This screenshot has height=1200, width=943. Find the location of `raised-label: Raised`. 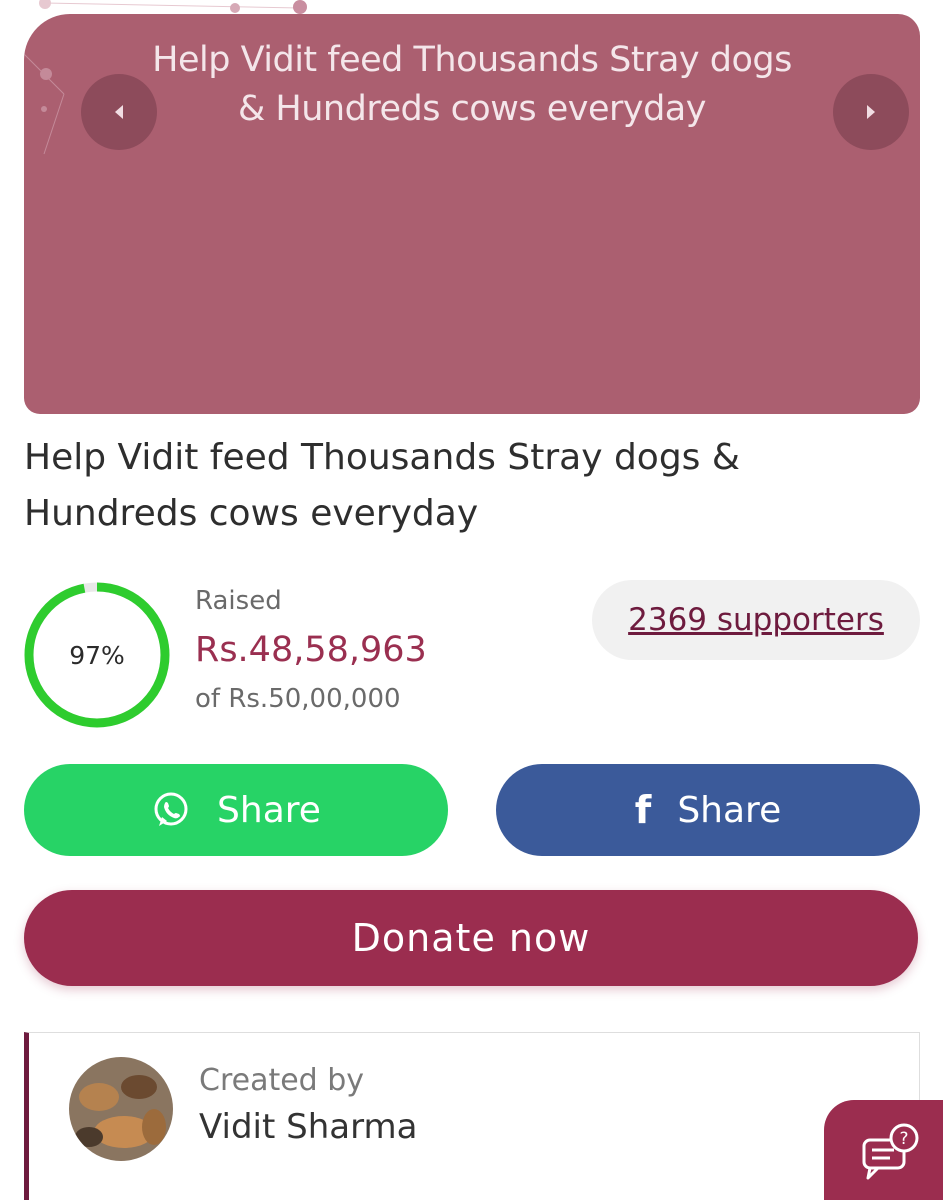

raised-label: Raised is located at coordinates (238, 601).